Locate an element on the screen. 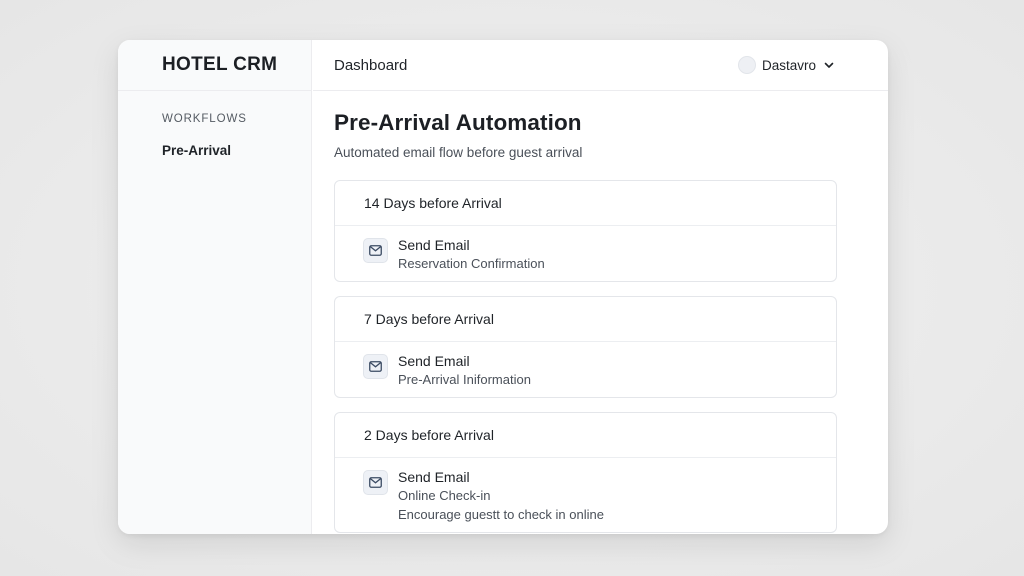 The width and height of the screenshot is (1024, 576). breadcrumb-dashboard: Dashboard is located at coordinates (370, 65).